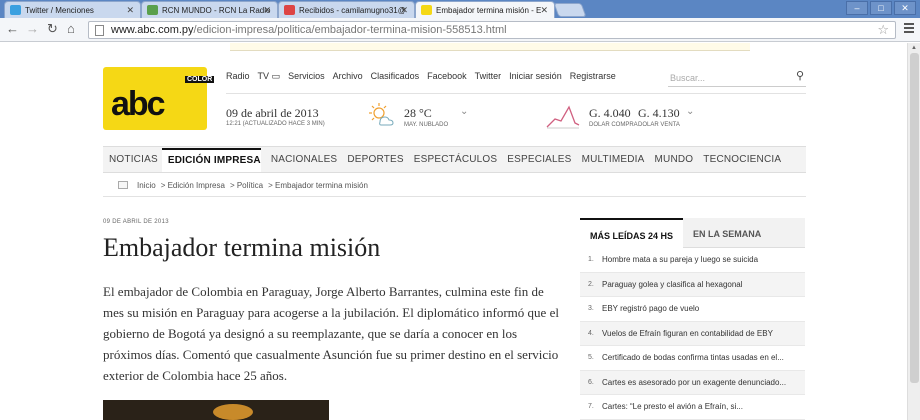 Image resolution: width=920 pixels, height=420 pixels. What do you see at coordinates (238, 76) in the screenshot?
I see `topnav-radio: Radio` at bounding box center [238, 76].